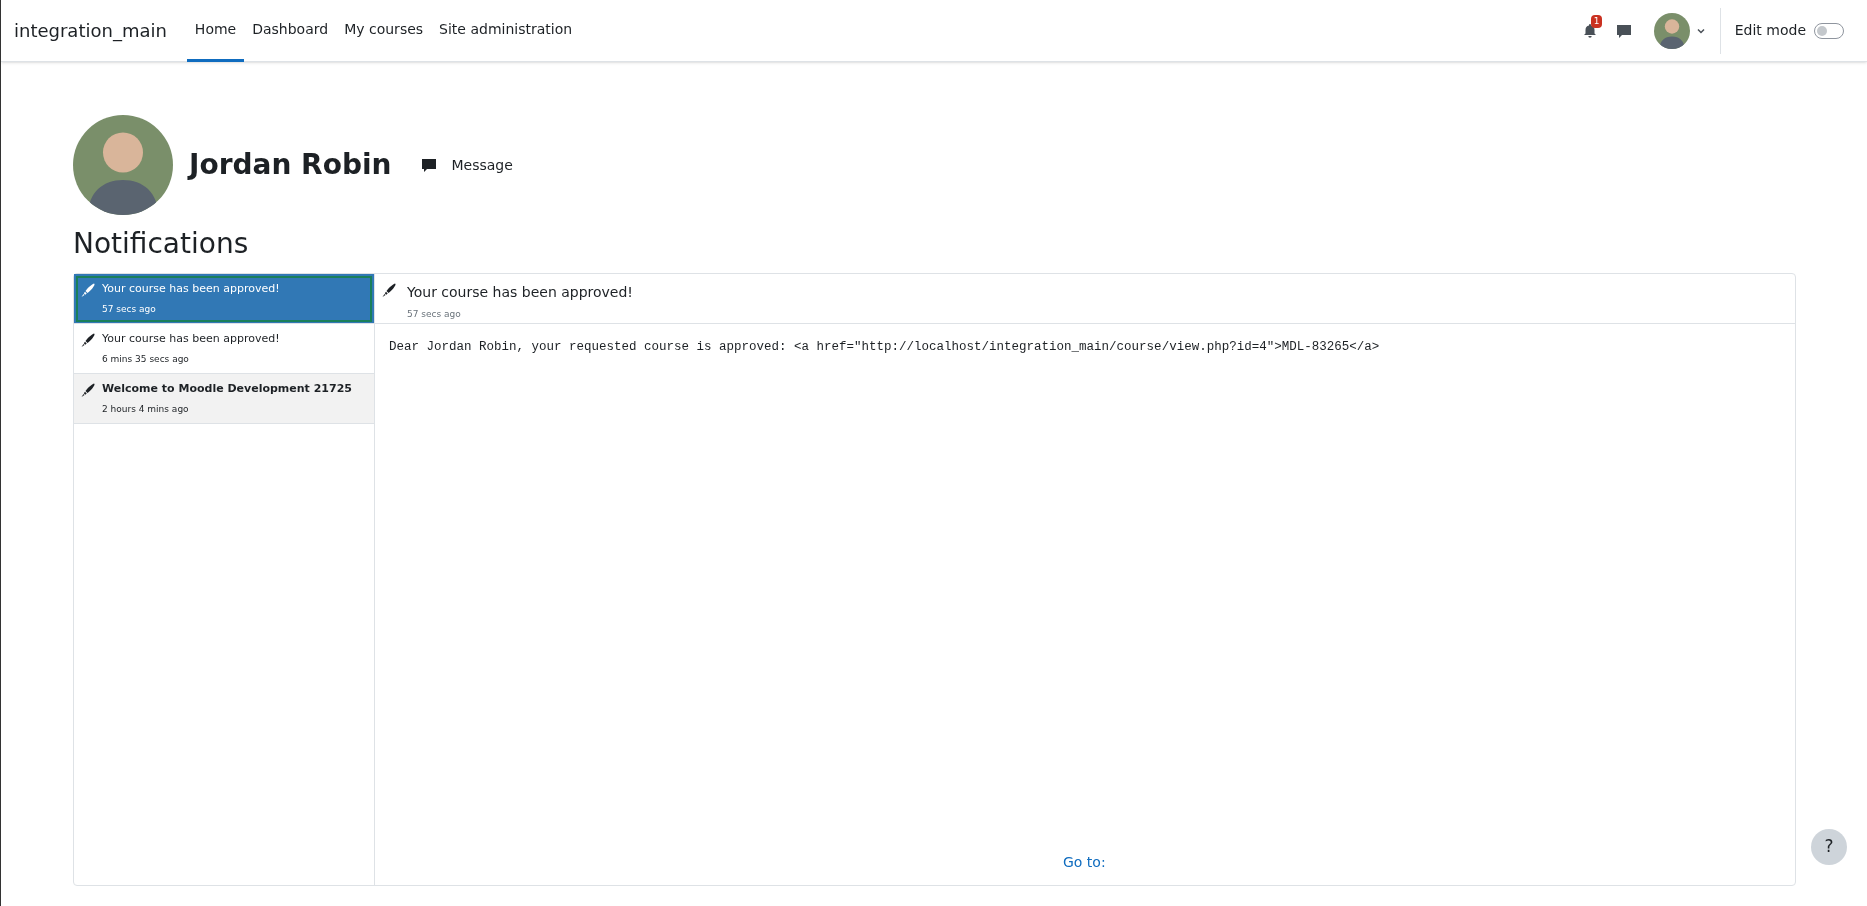 The height and width of the screenshot is (906, 1867). What do you see at coordinates (290, 31) in the screenshot?
I see `nav-link: Dashboard` at bounding box center [290, 31].